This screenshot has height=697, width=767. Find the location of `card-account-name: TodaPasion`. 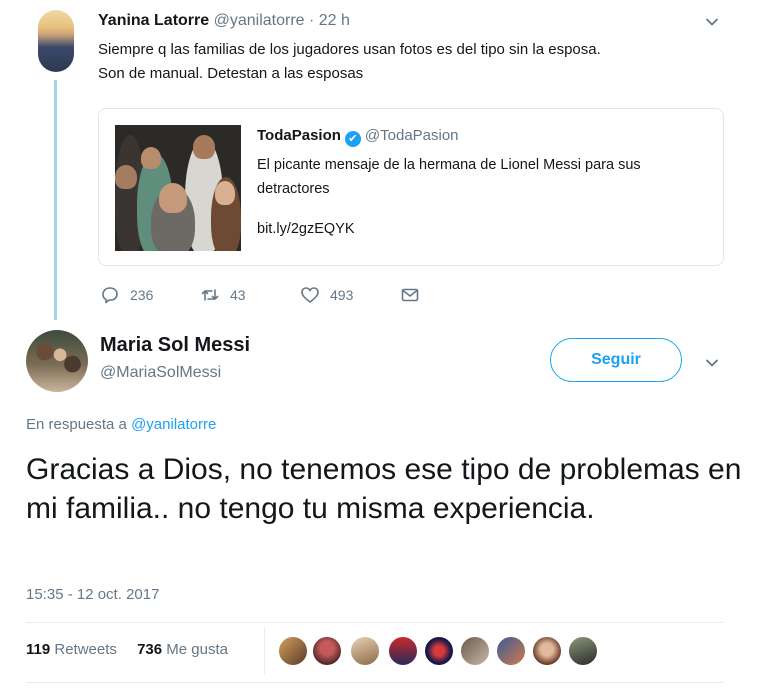

card-account-name: TodaPasion is located at coordinates (299, 135).